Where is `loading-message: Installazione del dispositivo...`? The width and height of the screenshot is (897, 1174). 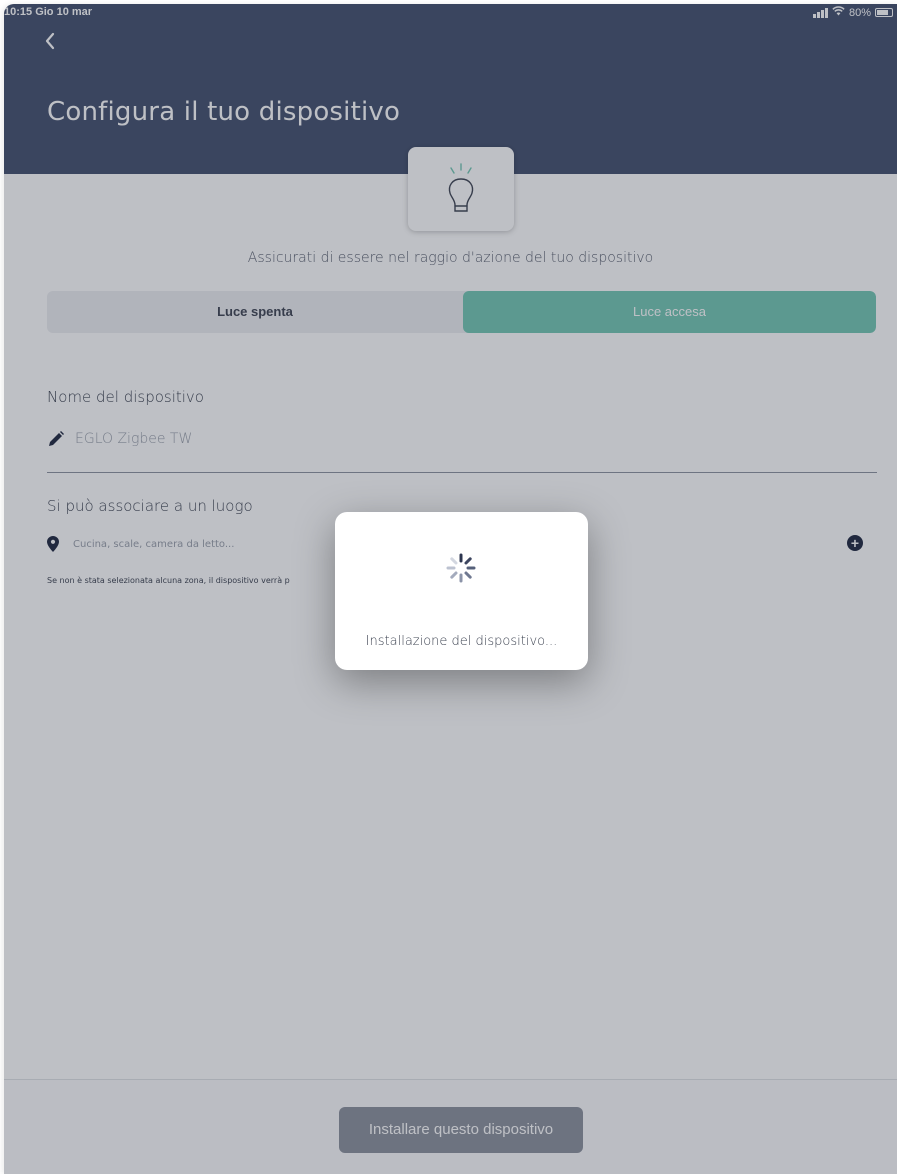 loading-message: Installazione del dispositivo... is located at coordinates (461, 641).